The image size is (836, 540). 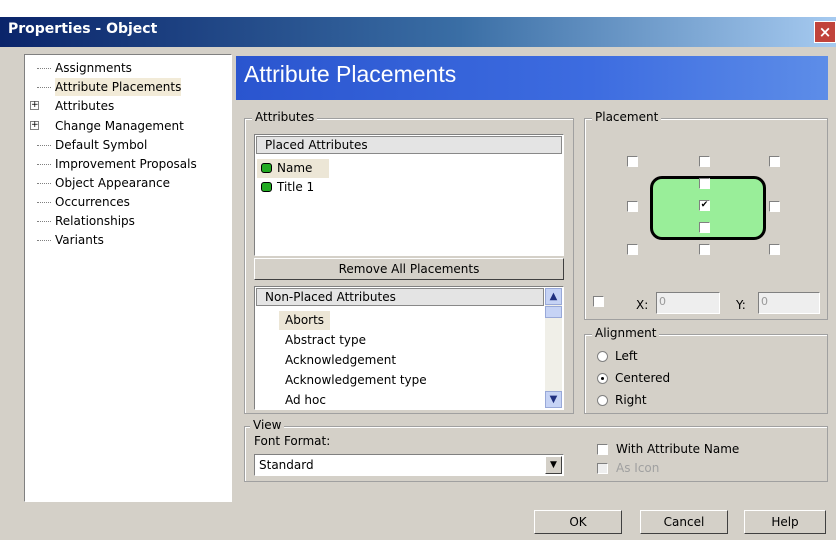 I want to click on tree-item-occurrences: Occurrences, so click(x=92, y=202).